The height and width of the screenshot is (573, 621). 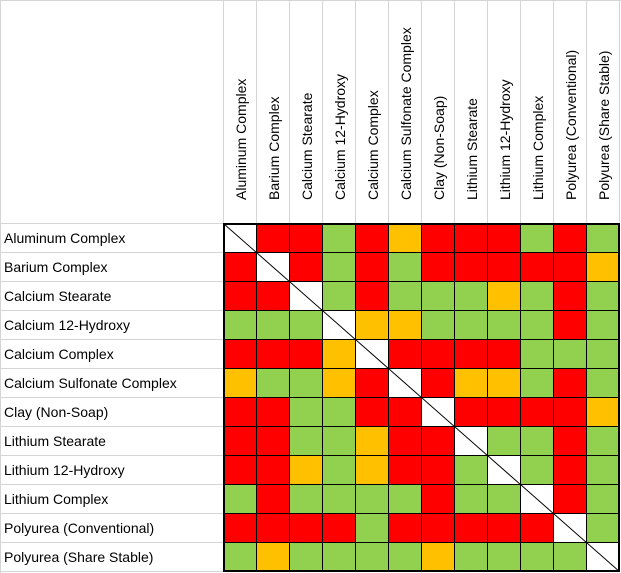 I want to click on column-header: Clay (Non-Soap), so click(x=438, y=110).